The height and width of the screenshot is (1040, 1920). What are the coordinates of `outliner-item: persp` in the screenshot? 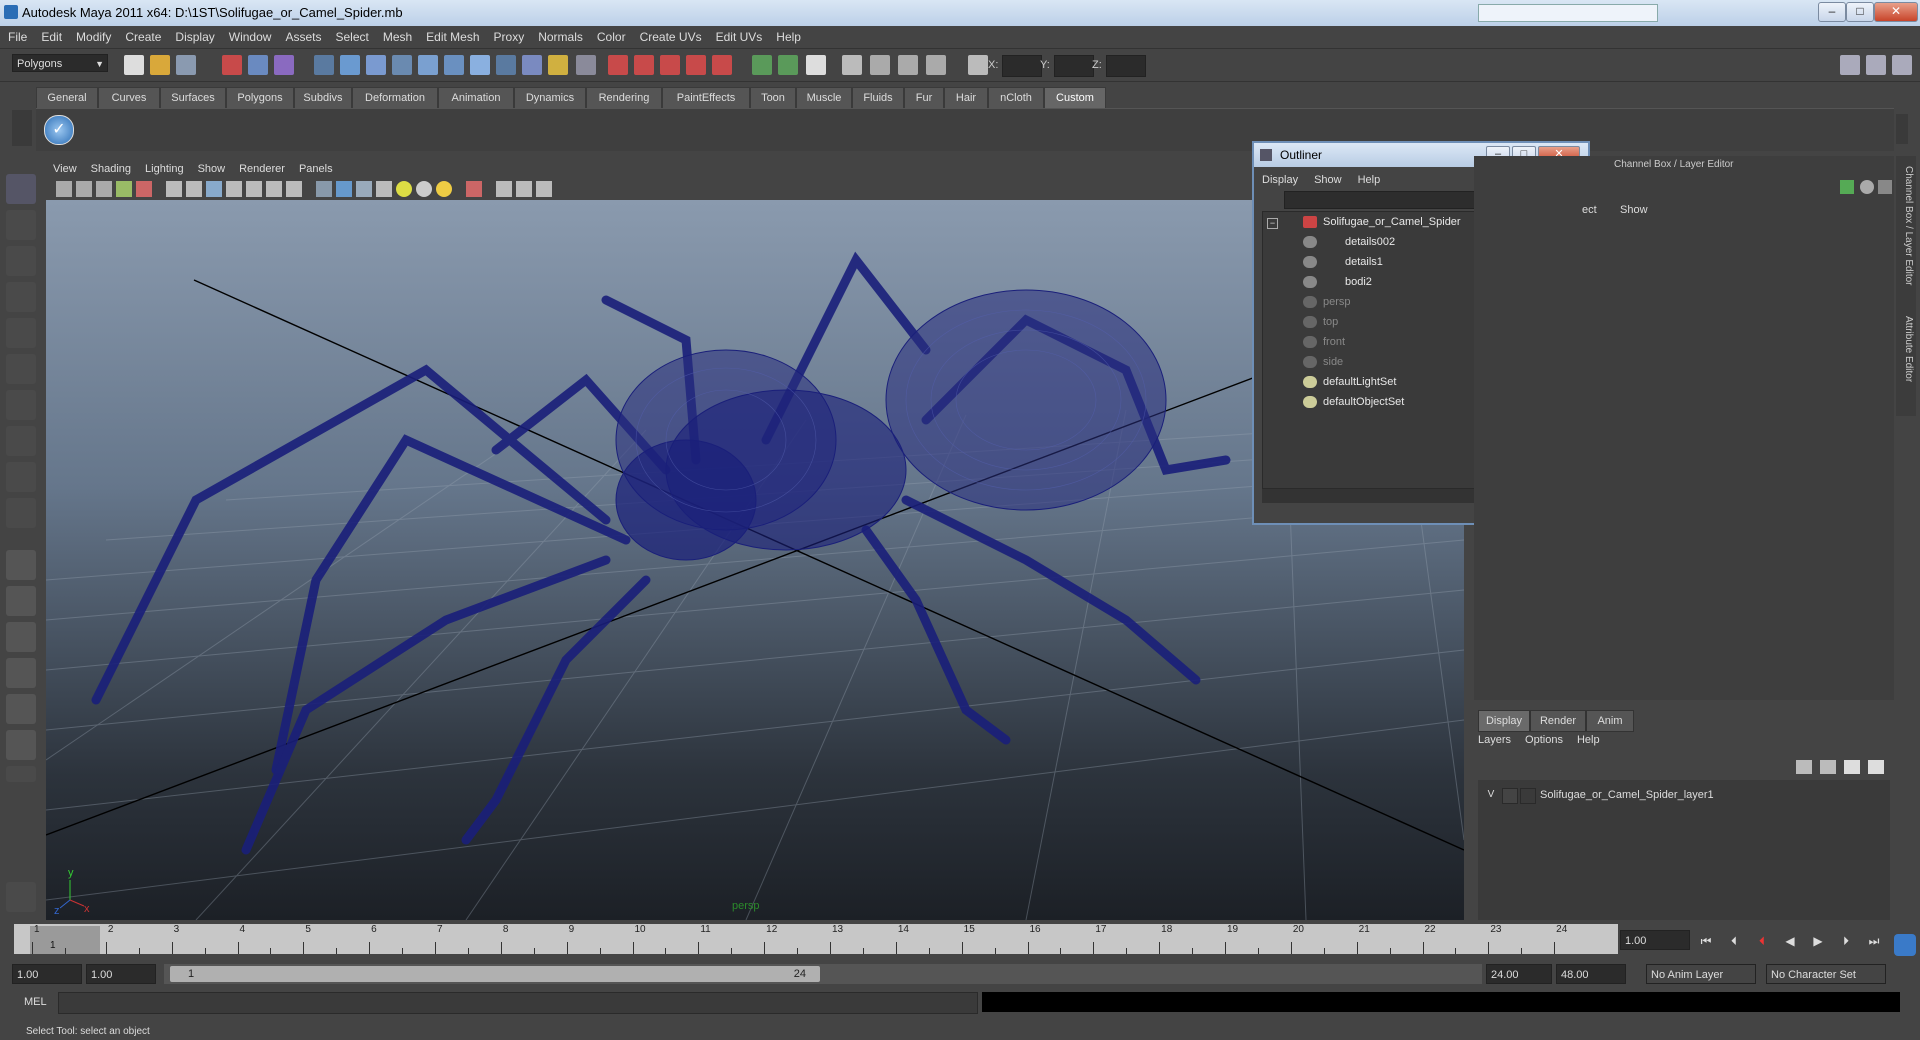 It's located at (1327, 302).